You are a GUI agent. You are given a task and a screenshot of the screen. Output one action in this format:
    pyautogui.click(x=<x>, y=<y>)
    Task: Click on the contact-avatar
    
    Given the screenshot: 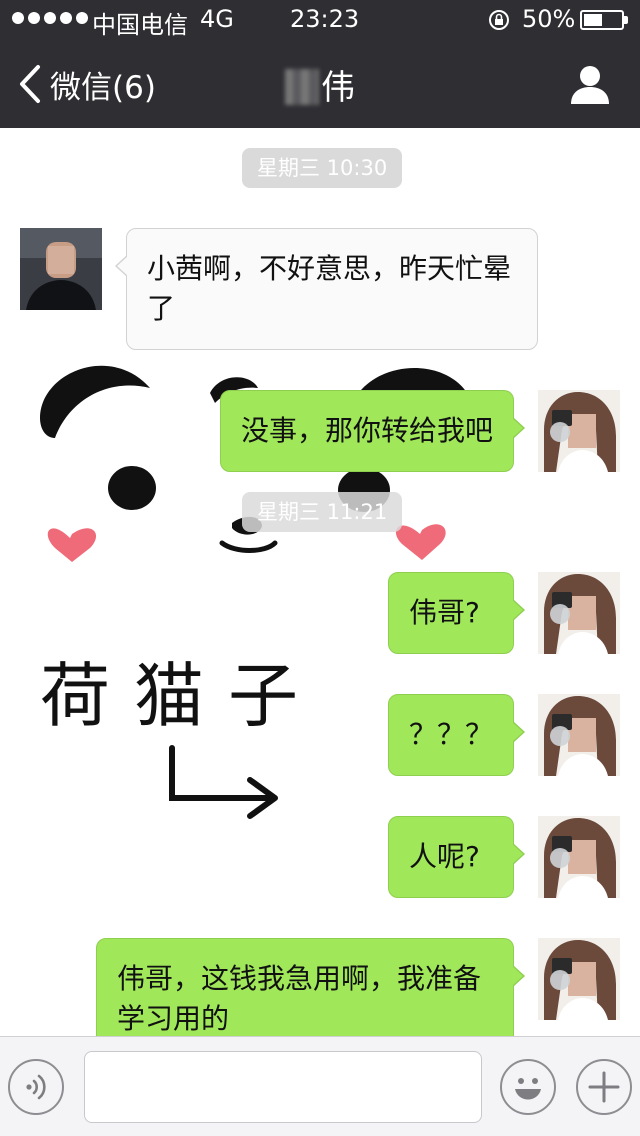 What is the action you would take?
    pyautogui.click(x=61, y=269)
    